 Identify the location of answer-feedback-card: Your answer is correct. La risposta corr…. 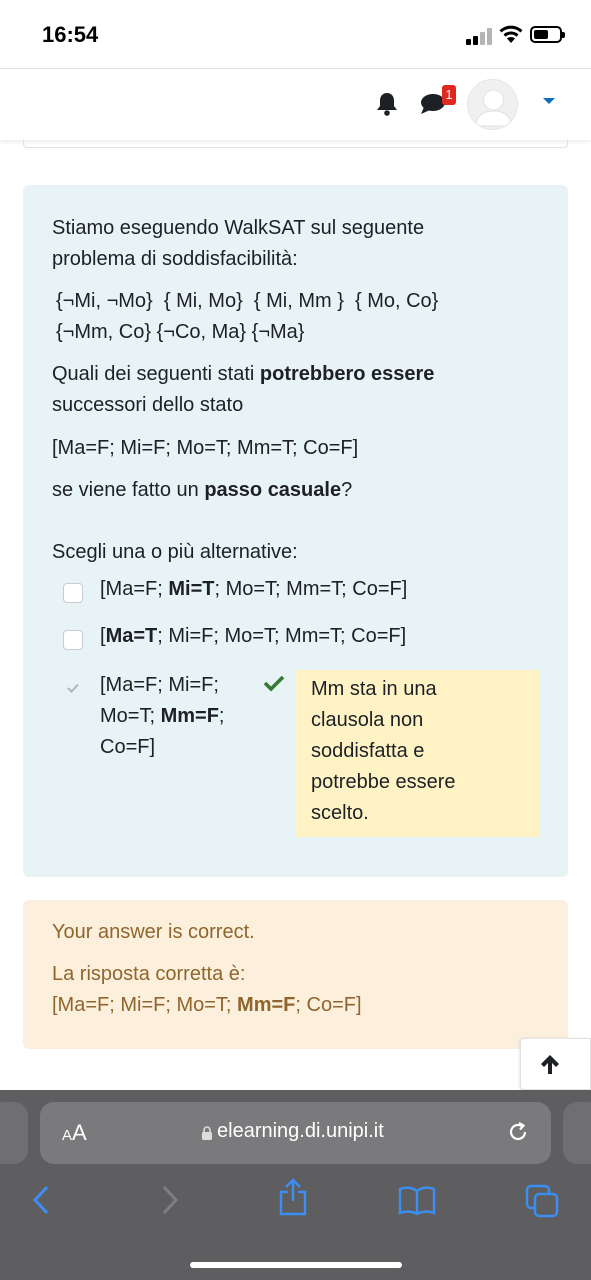
(295, 974).